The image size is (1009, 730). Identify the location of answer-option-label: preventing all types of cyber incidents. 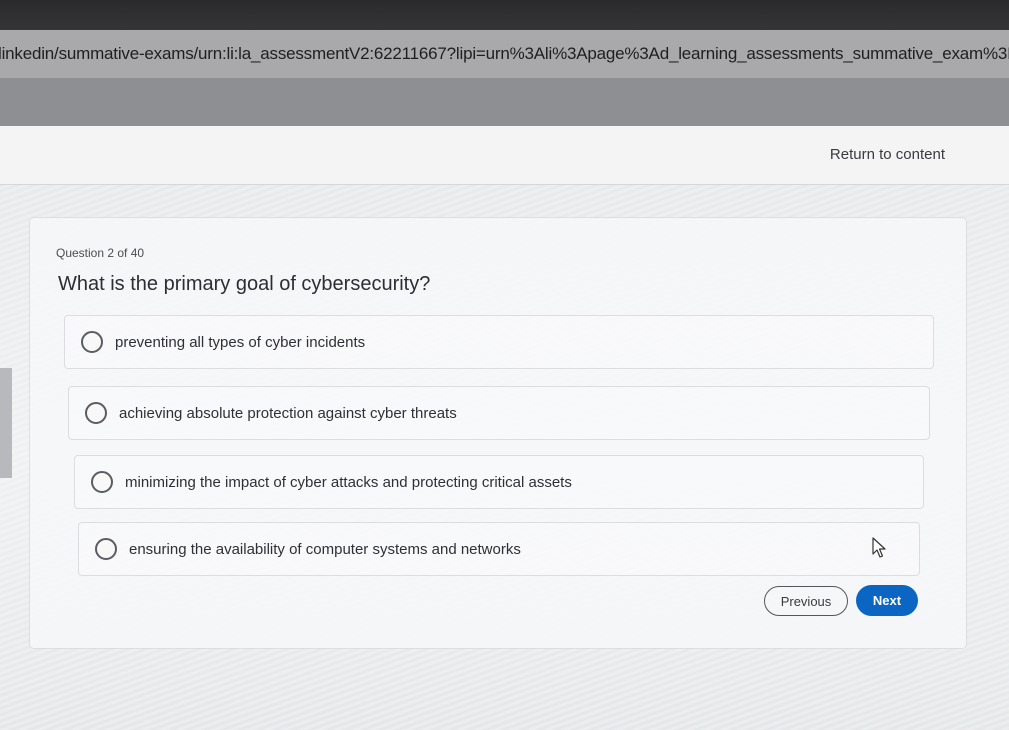
(240, 342).